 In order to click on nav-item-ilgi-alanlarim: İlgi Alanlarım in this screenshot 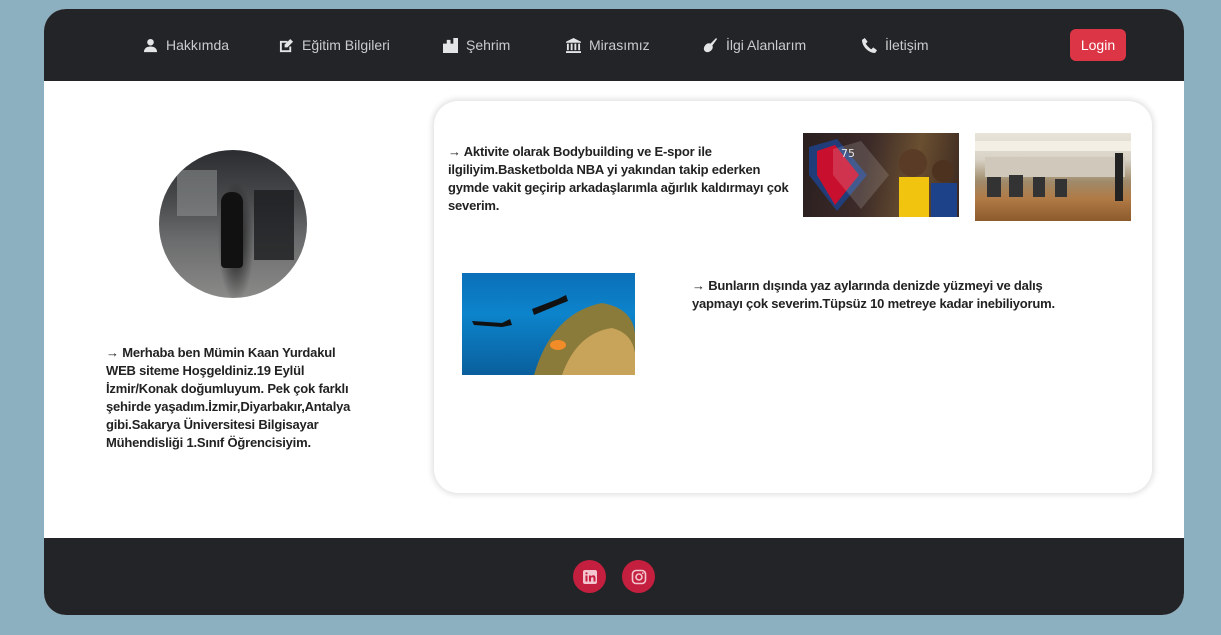, I will do `click(754, 45)`.